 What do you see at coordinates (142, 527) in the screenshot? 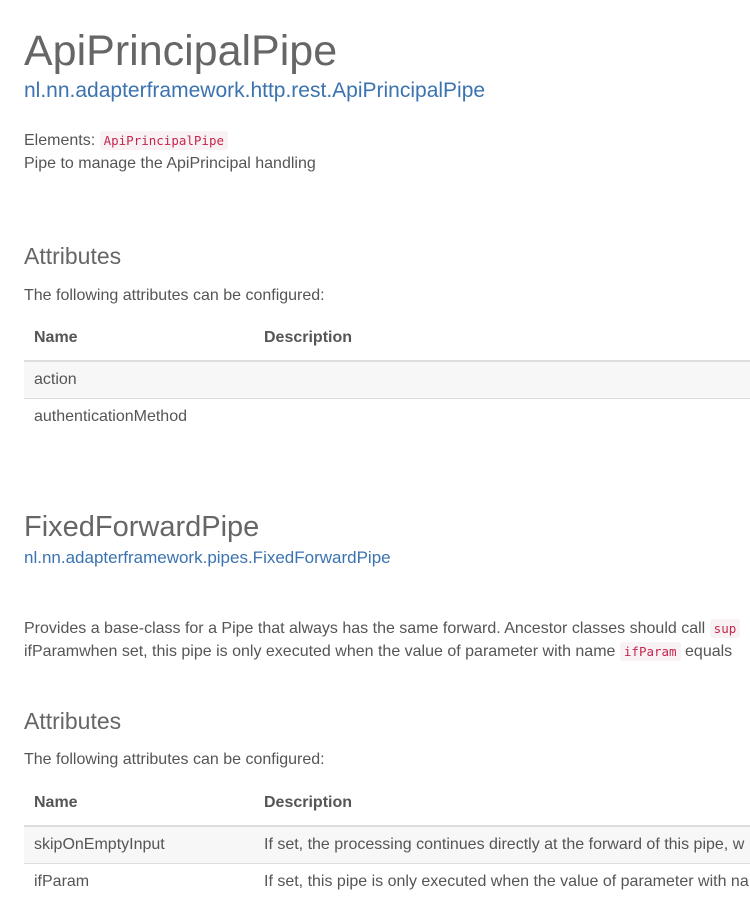
I see `fixed-title: FixedForwardPipe` at bounding box center [142, 527].